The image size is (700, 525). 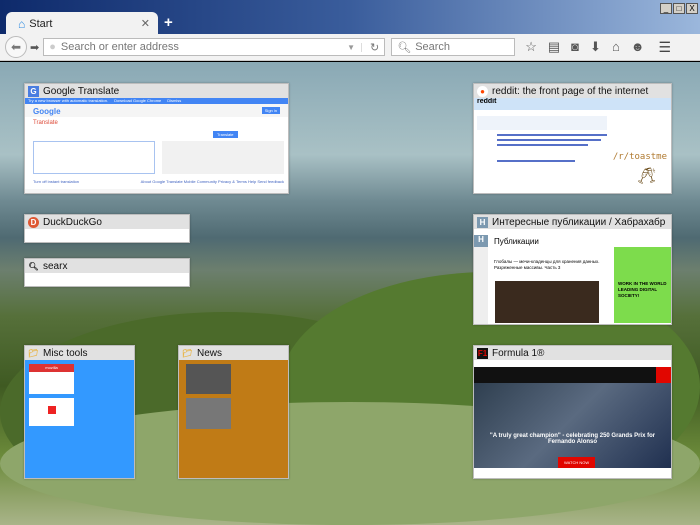 I want to click on f1-icon: F1, so click(x=482, y=353).